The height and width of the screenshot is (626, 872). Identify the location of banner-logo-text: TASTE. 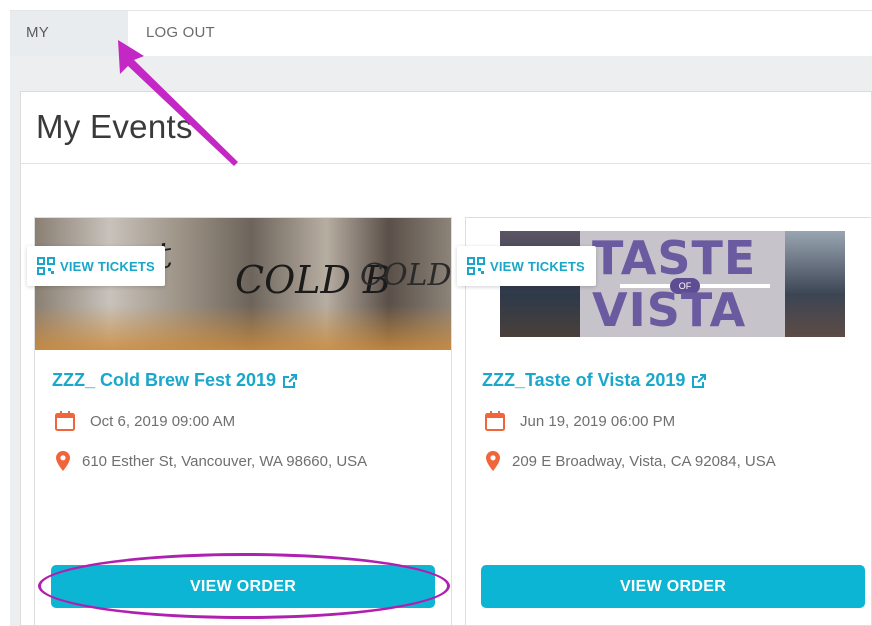
(674, 258).